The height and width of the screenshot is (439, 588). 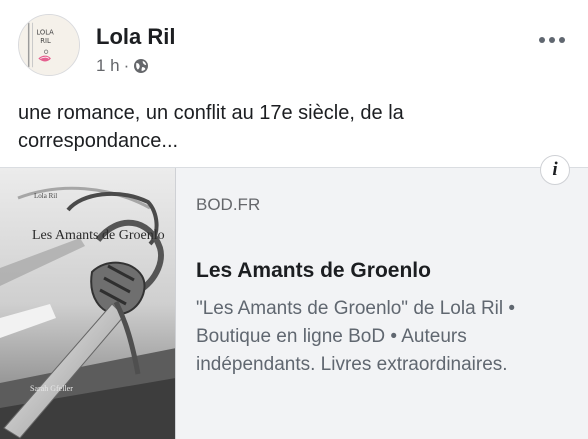 I want to click on avatar-image: LOLA RIL, so click(x=49, y=45).